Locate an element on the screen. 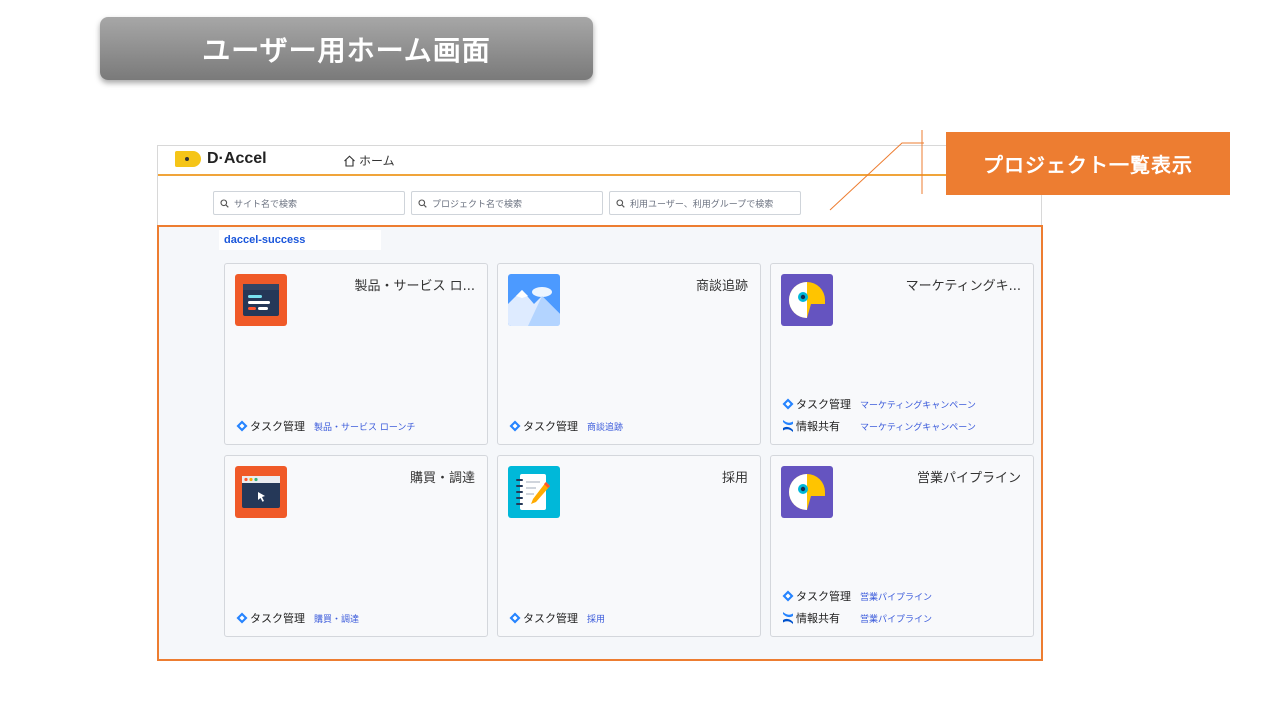 The image size is (1280, 720). cursor-window-icon is located at coordinates (261, 492).